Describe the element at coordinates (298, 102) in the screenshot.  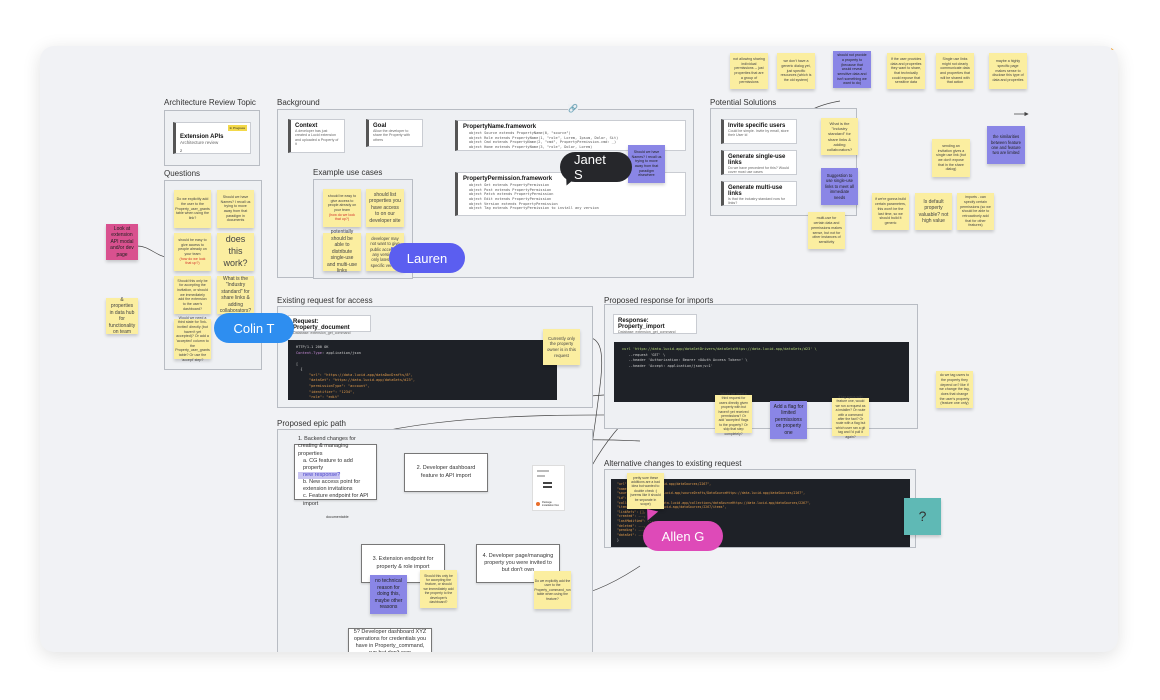
I see `section-title-background: Background` at that location.